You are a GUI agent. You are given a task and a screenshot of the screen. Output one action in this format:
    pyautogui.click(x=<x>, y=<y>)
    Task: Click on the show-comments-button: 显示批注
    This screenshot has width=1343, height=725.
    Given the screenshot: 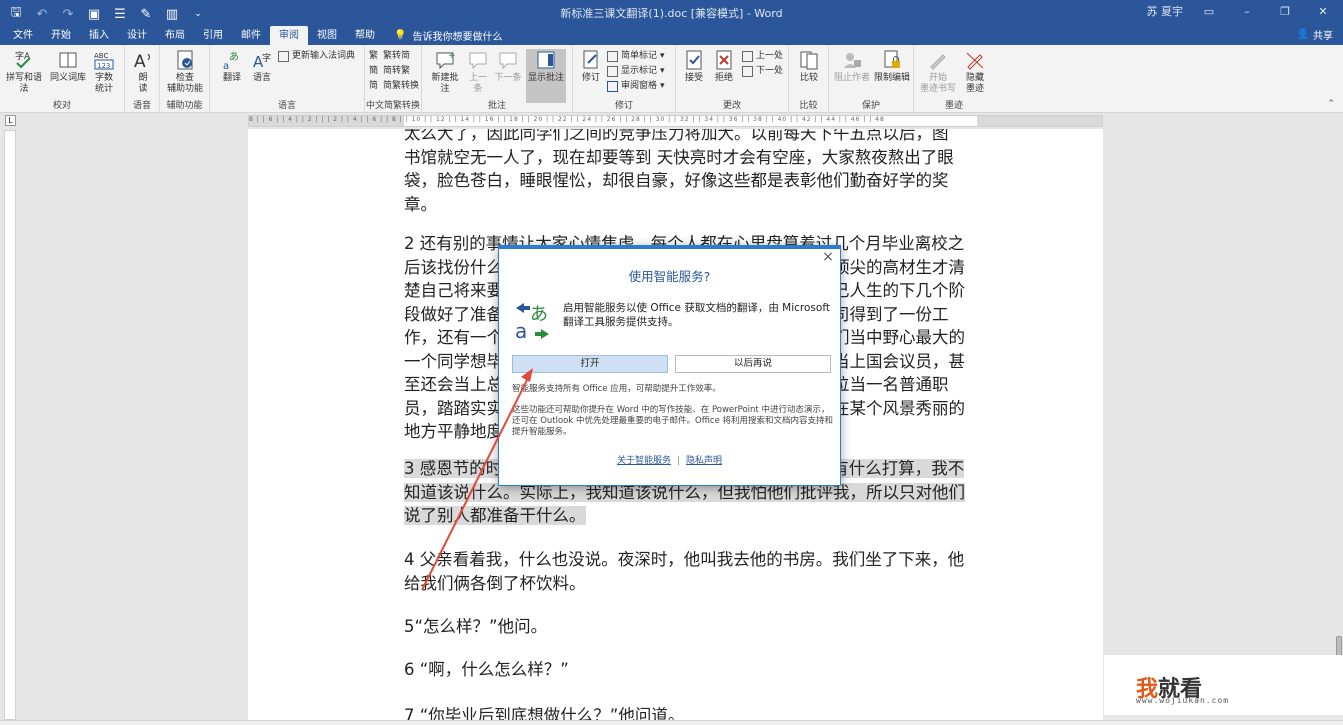 What is the action you would take?
    pyautogui.click(x=546, y=76)
    